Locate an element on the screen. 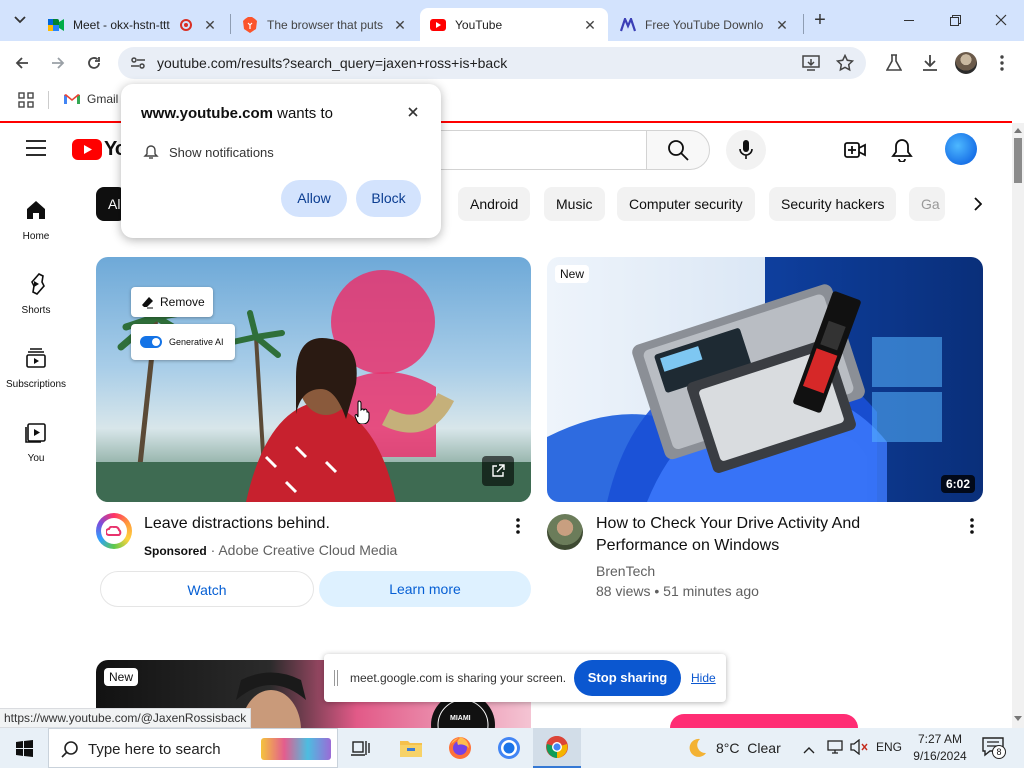  new-tab-button: + is located at coordinates (820, 20).